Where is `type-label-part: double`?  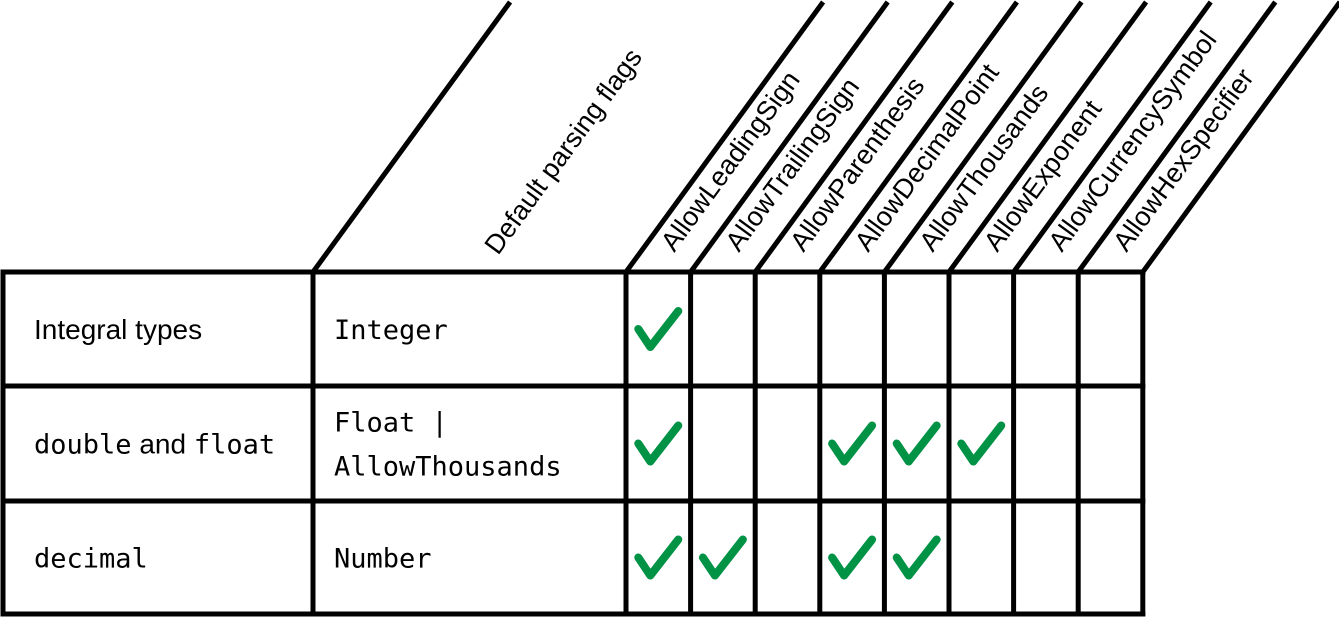
type-label-part: double is located at coordinates (83, 445).